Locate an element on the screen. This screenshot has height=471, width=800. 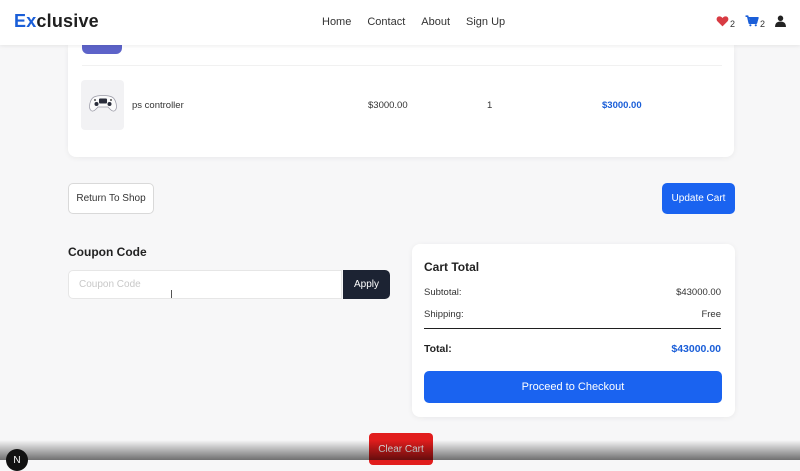
coupon-title: Coupon Code is located at coordinates (107, 252).